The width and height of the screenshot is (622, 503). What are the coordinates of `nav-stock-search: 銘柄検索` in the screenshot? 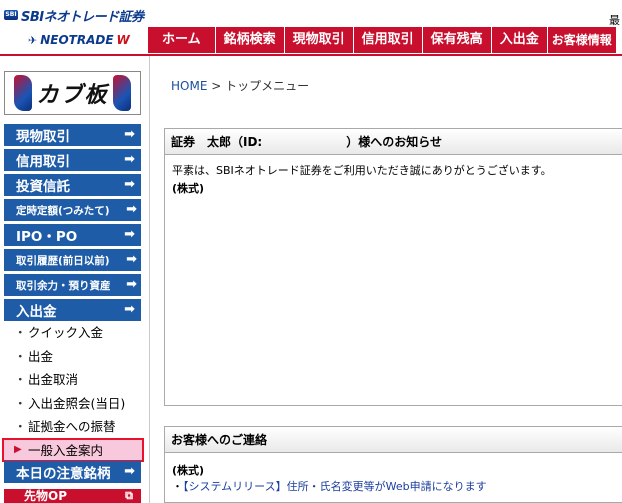 It's located at (250, 40).